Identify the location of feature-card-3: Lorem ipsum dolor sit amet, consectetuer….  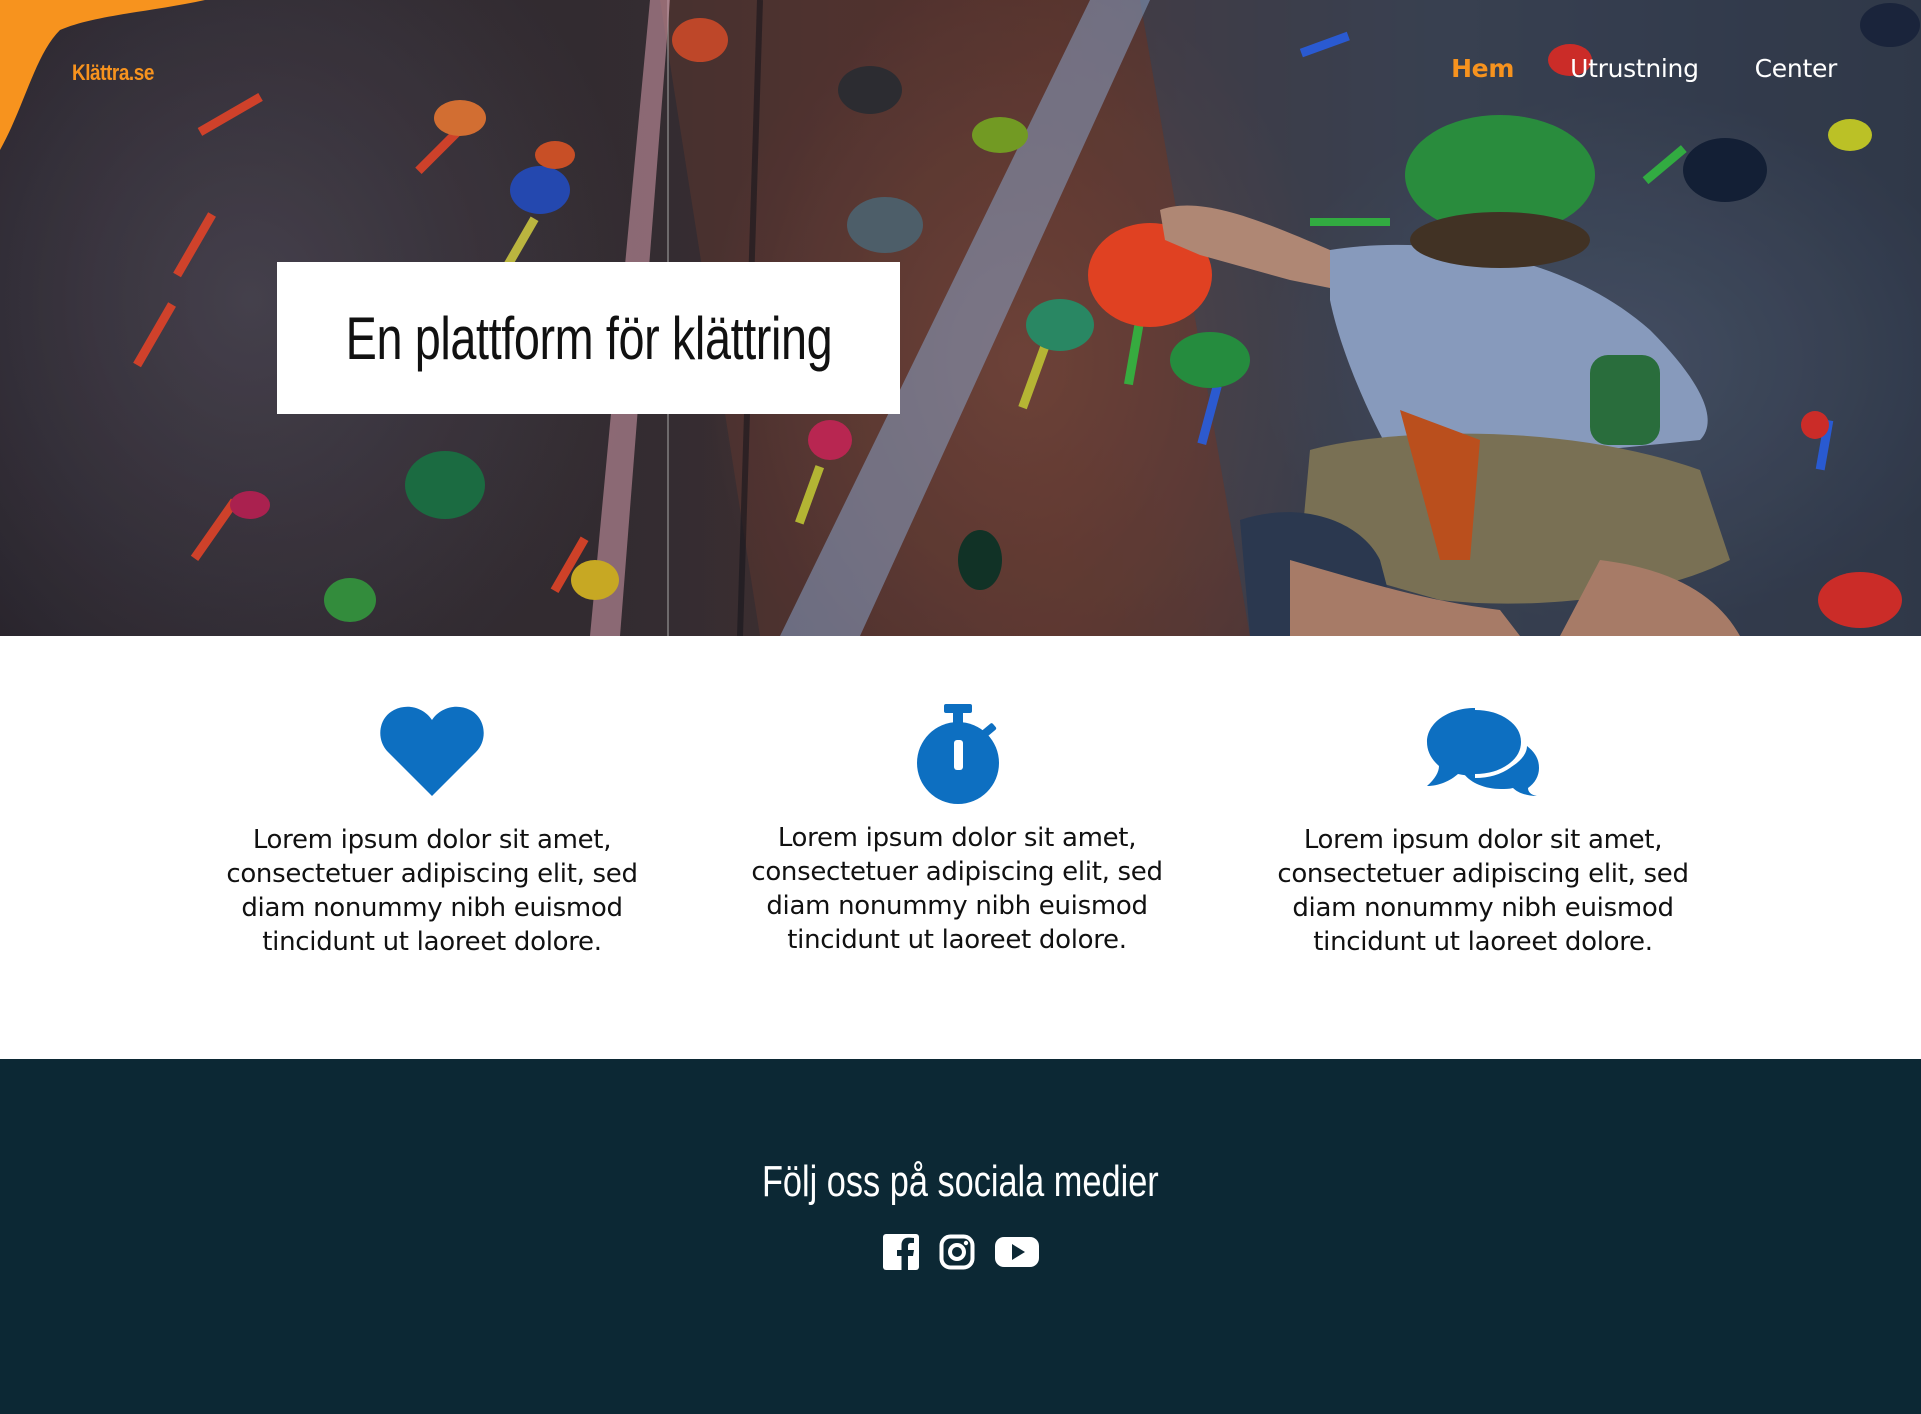
(1483, 832).